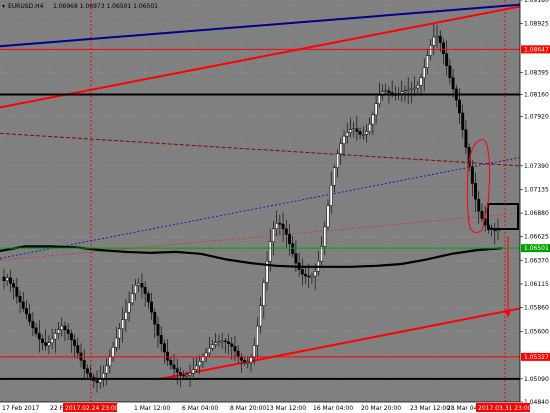  What do you see at coordinates (536, 117) in the screenshot?
I see `price-tick-label: 1.07920` at bounding box center [536, 117].